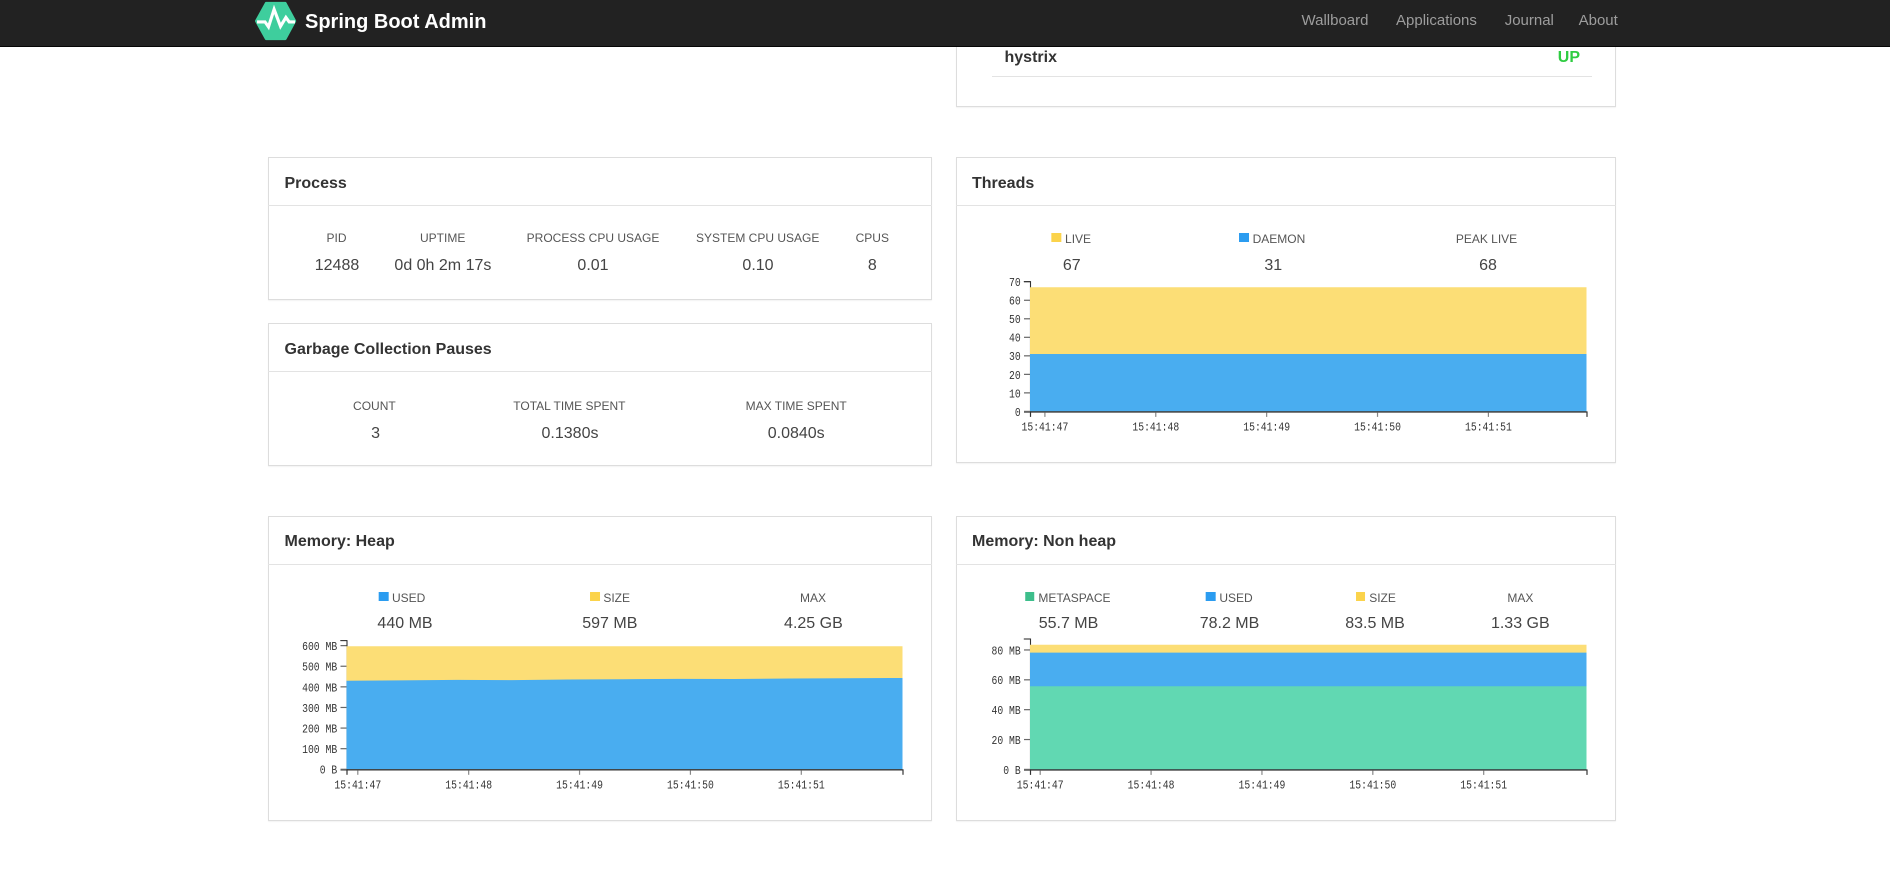 The width and height of the screenshot is (1890, 892). I want to click on svg-text: 60 MB, so click(1006, 681).